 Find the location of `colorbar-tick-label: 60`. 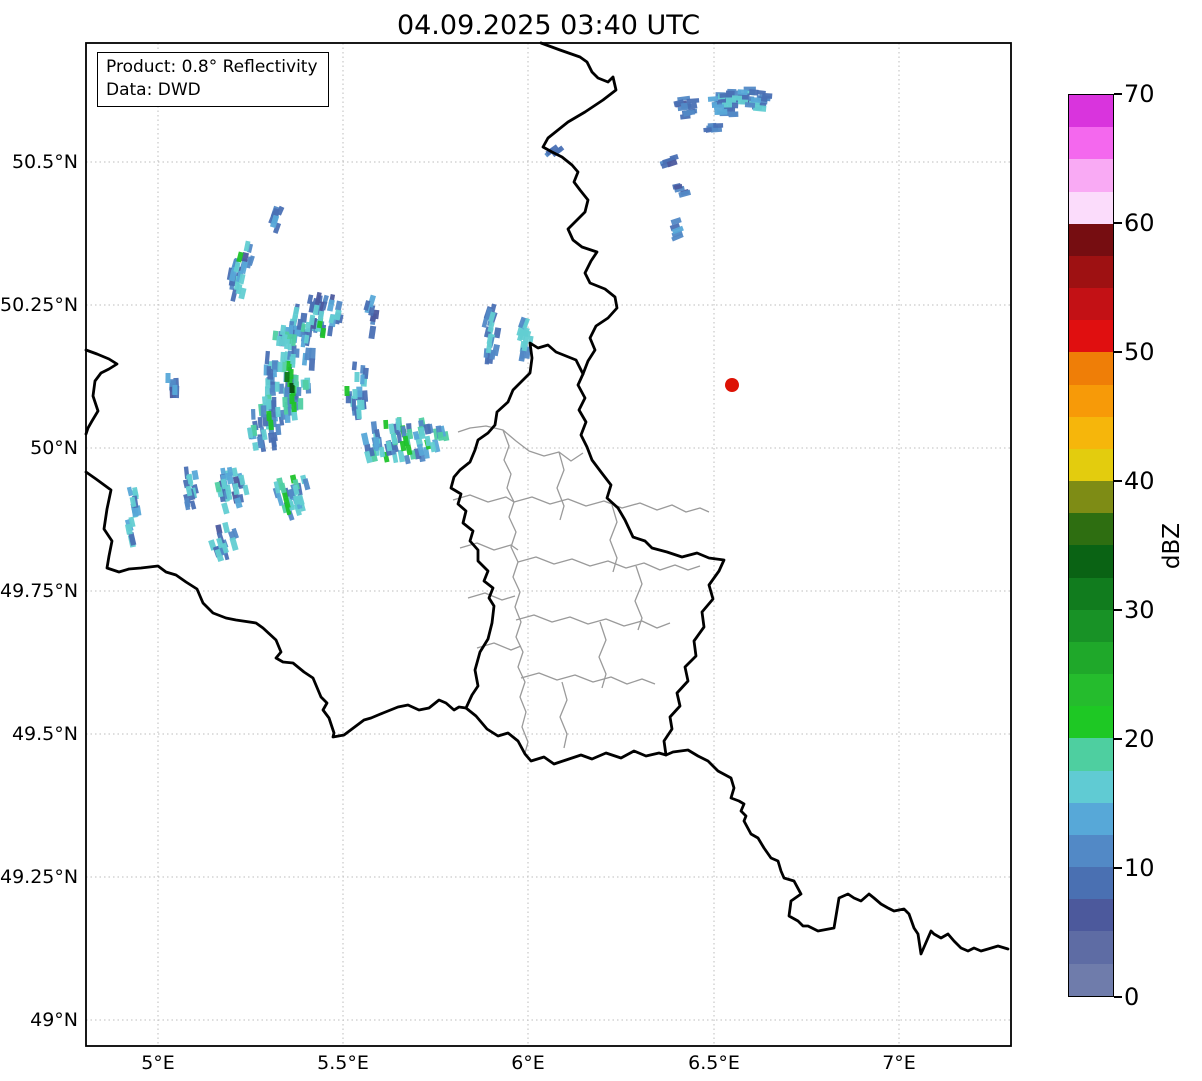

colorbar-tick-label: 60 is located at coordinates (1139, 223).